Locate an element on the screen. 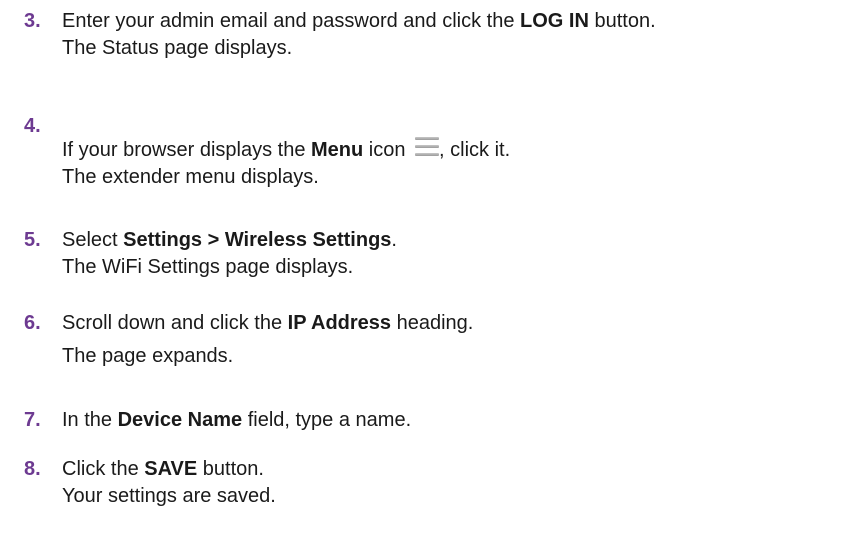  result-line: The page expands. is located at coordinates (148, 356).